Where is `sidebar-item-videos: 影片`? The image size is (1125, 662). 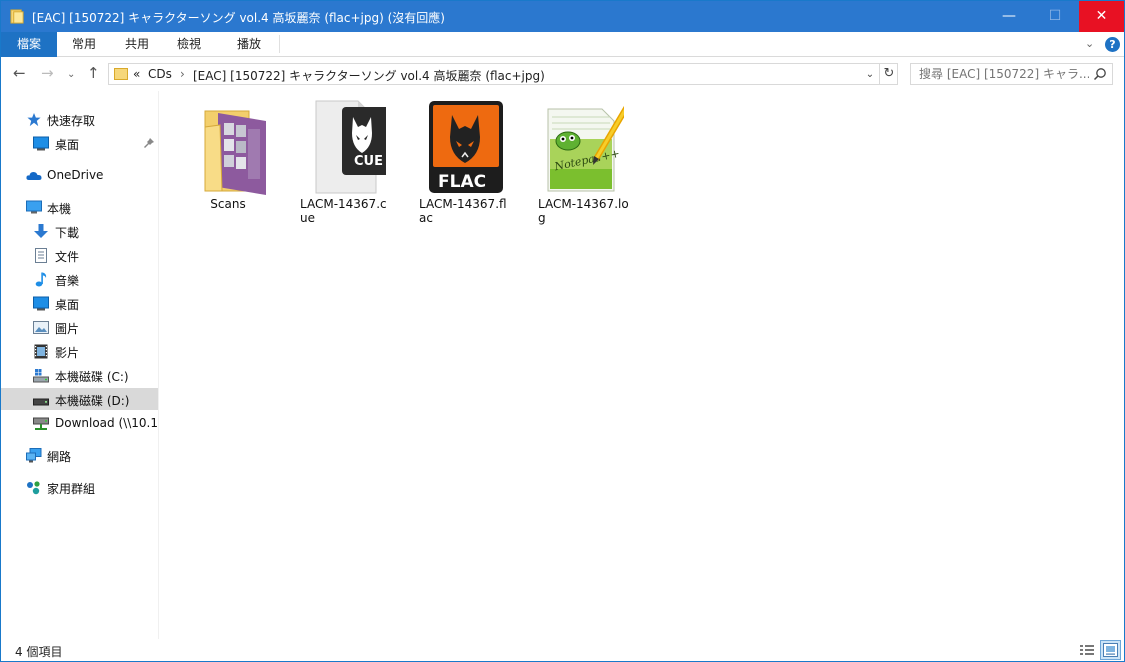
sidebar-item-videos: 影片 is located at coordinates (79, 351).